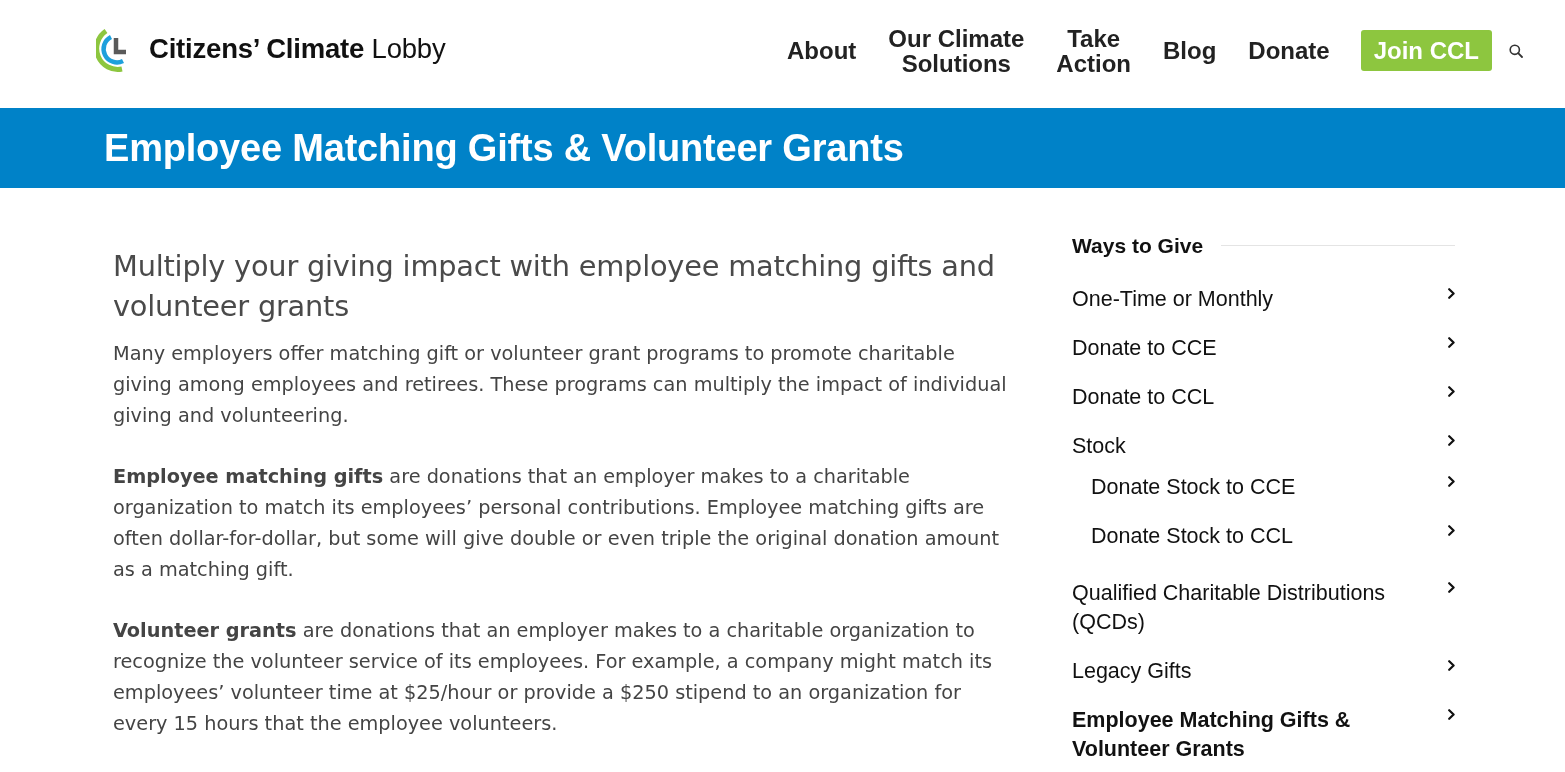  I want to click on sidebar-link: Legacy Gifts, so click(1263, 671).